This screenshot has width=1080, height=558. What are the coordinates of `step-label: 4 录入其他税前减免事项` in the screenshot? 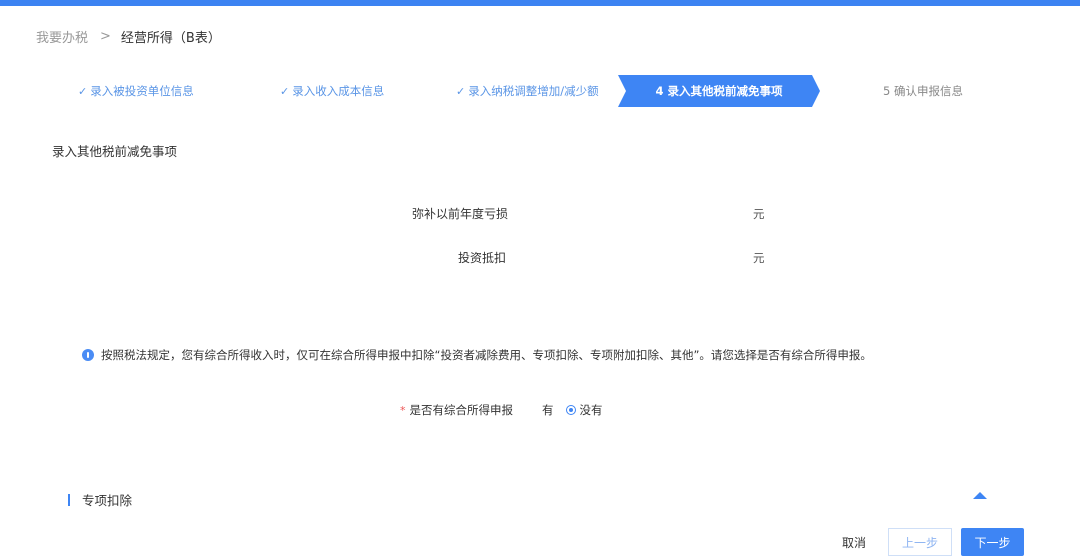 It's located at (719, 91).